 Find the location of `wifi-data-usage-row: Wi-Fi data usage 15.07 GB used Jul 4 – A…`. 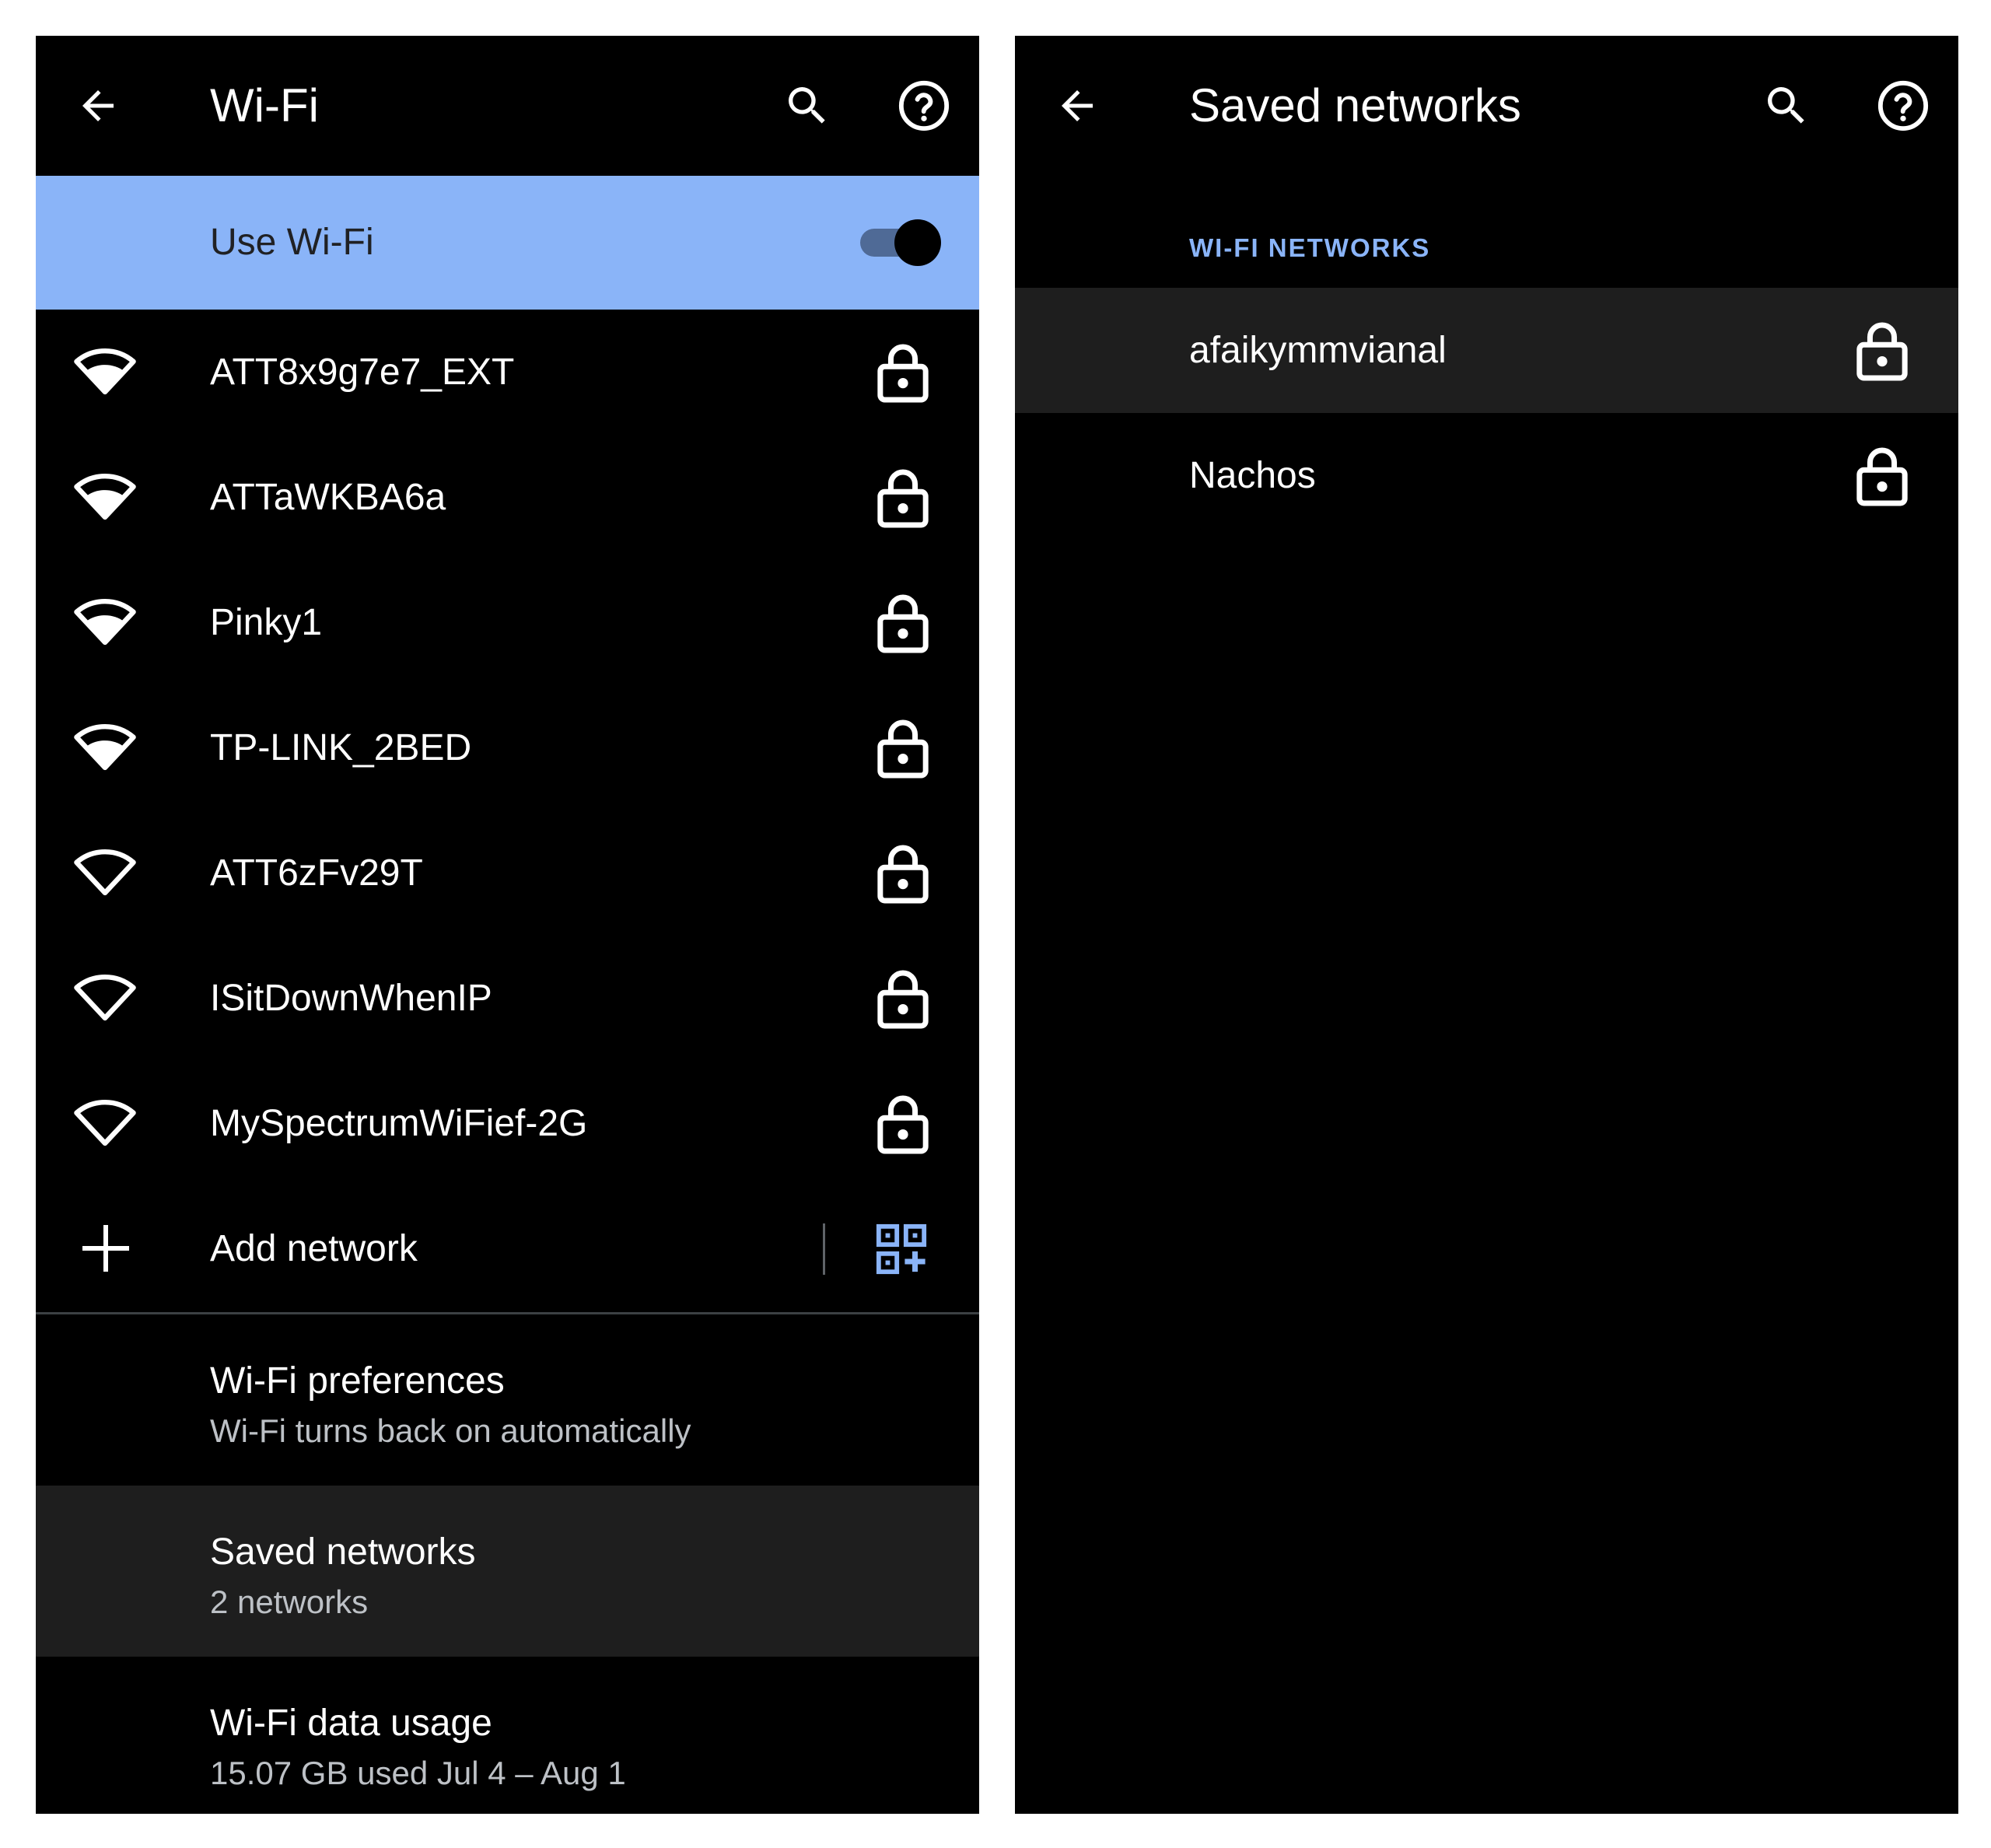

wifi-data-usage-row: Wi-Fi data usage 15.07 GB used Jul 4 – A… is located at coordinates (507, 1736).